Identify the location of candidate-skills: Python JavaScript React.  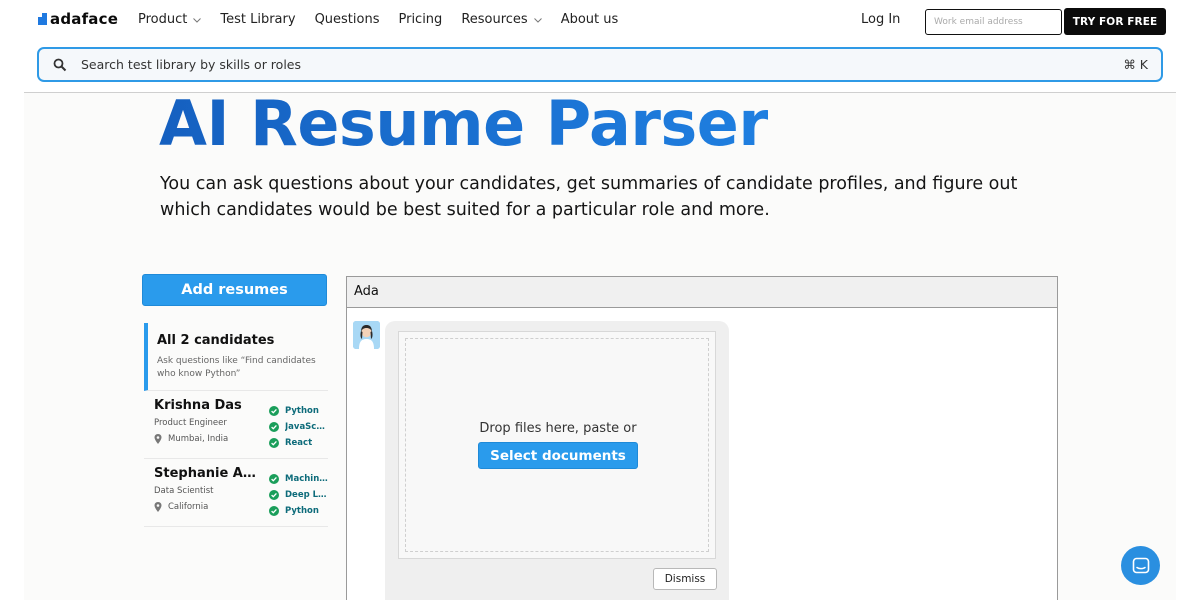
(299, 427).